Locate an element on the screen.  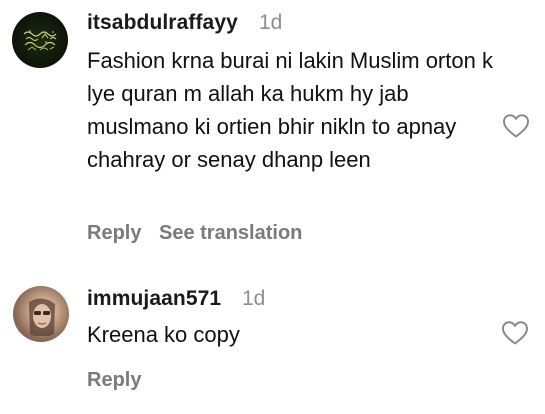
username: itsabdulraffayy is located at coordinates (162, 23).